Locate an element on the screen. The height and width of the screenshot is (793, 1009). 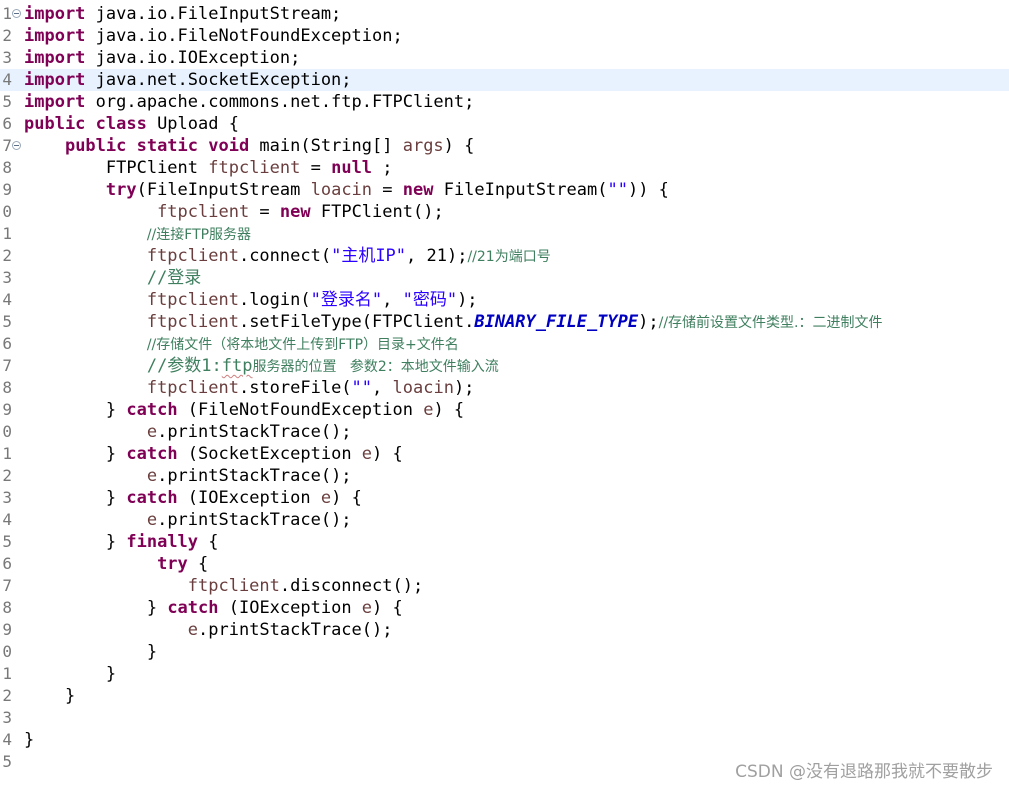
code-line: 2 } is located at coordinates (504, 696).